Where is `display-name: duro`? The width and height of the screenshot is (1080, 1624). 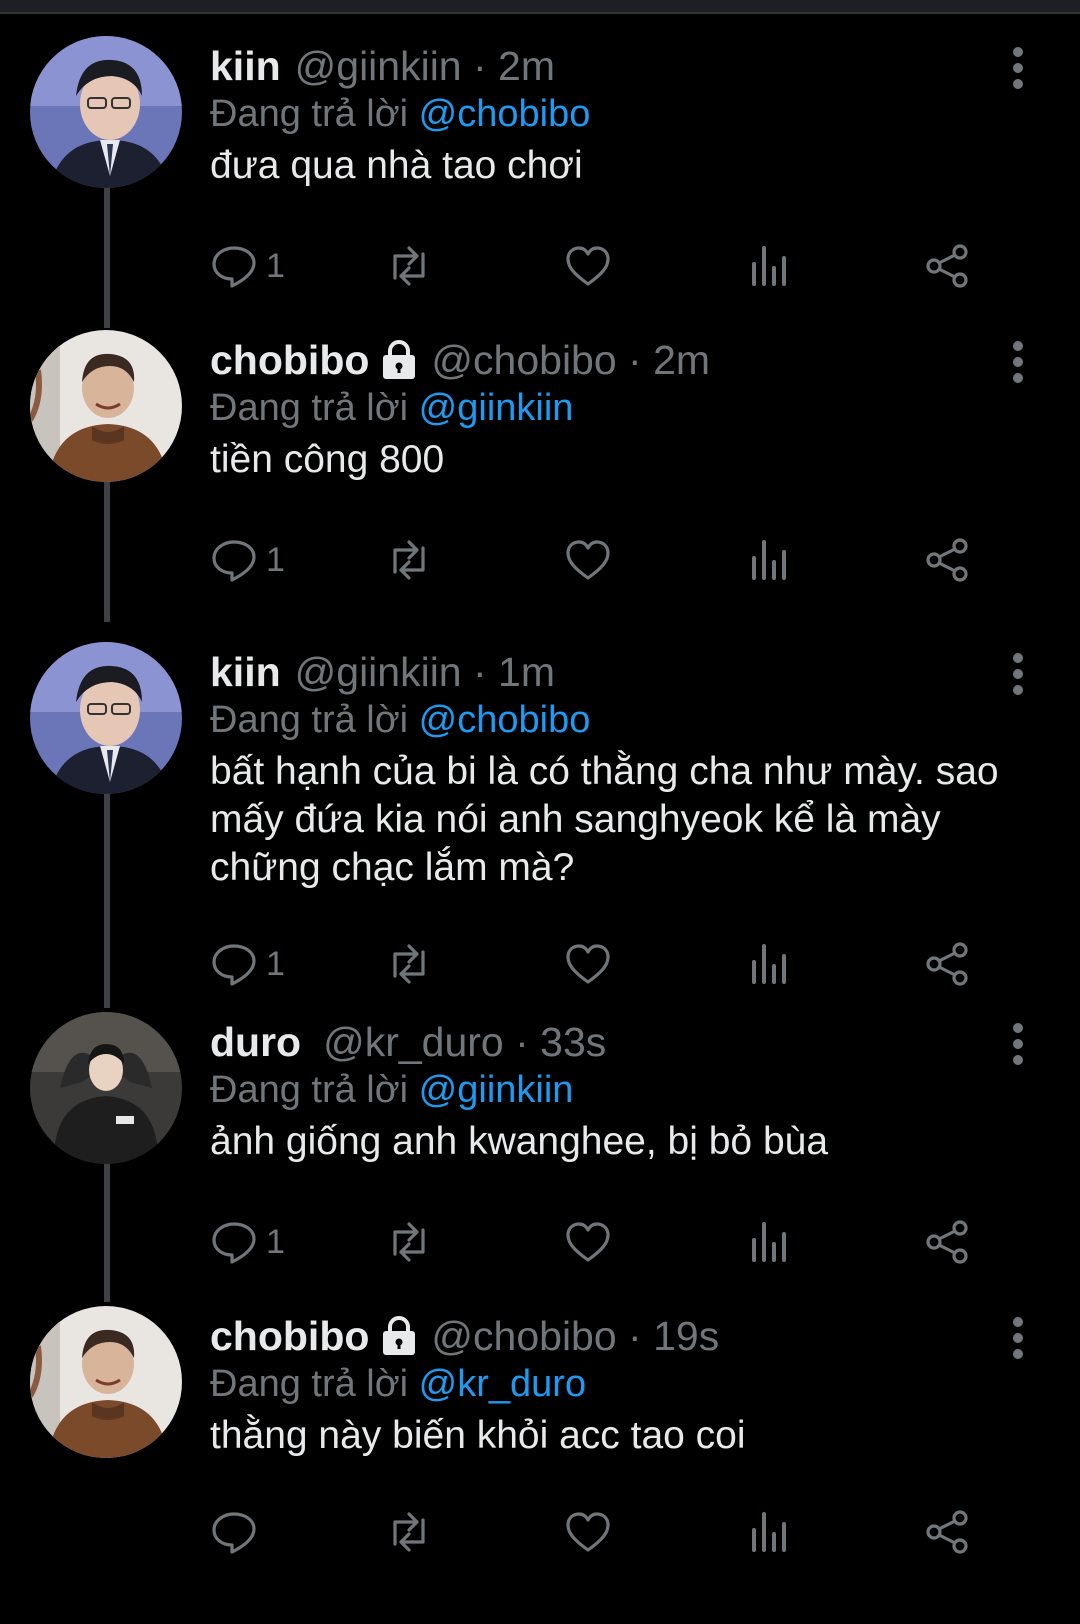
display-name: duro is located at coordinates (255, 1042).